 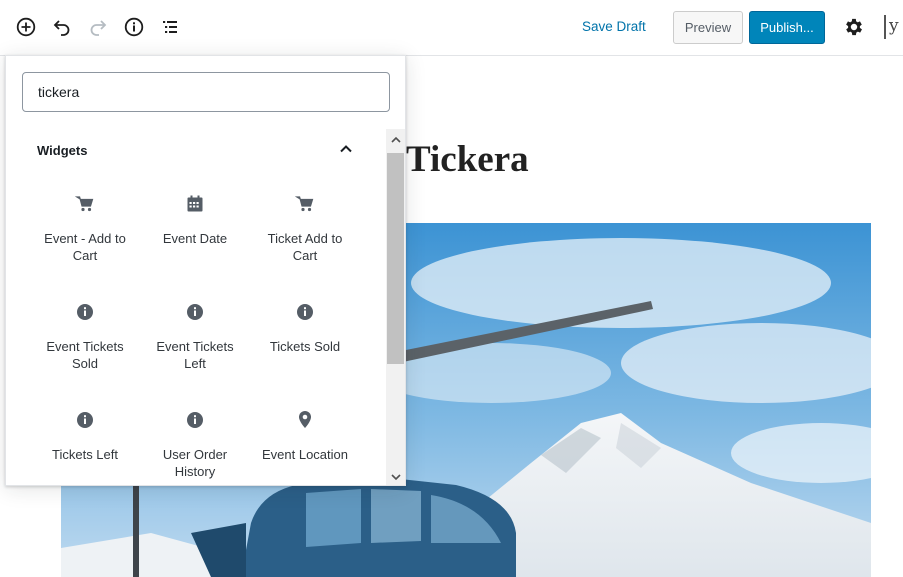 I want to click on panel-title: Widgets, so click(x=62, y=150).